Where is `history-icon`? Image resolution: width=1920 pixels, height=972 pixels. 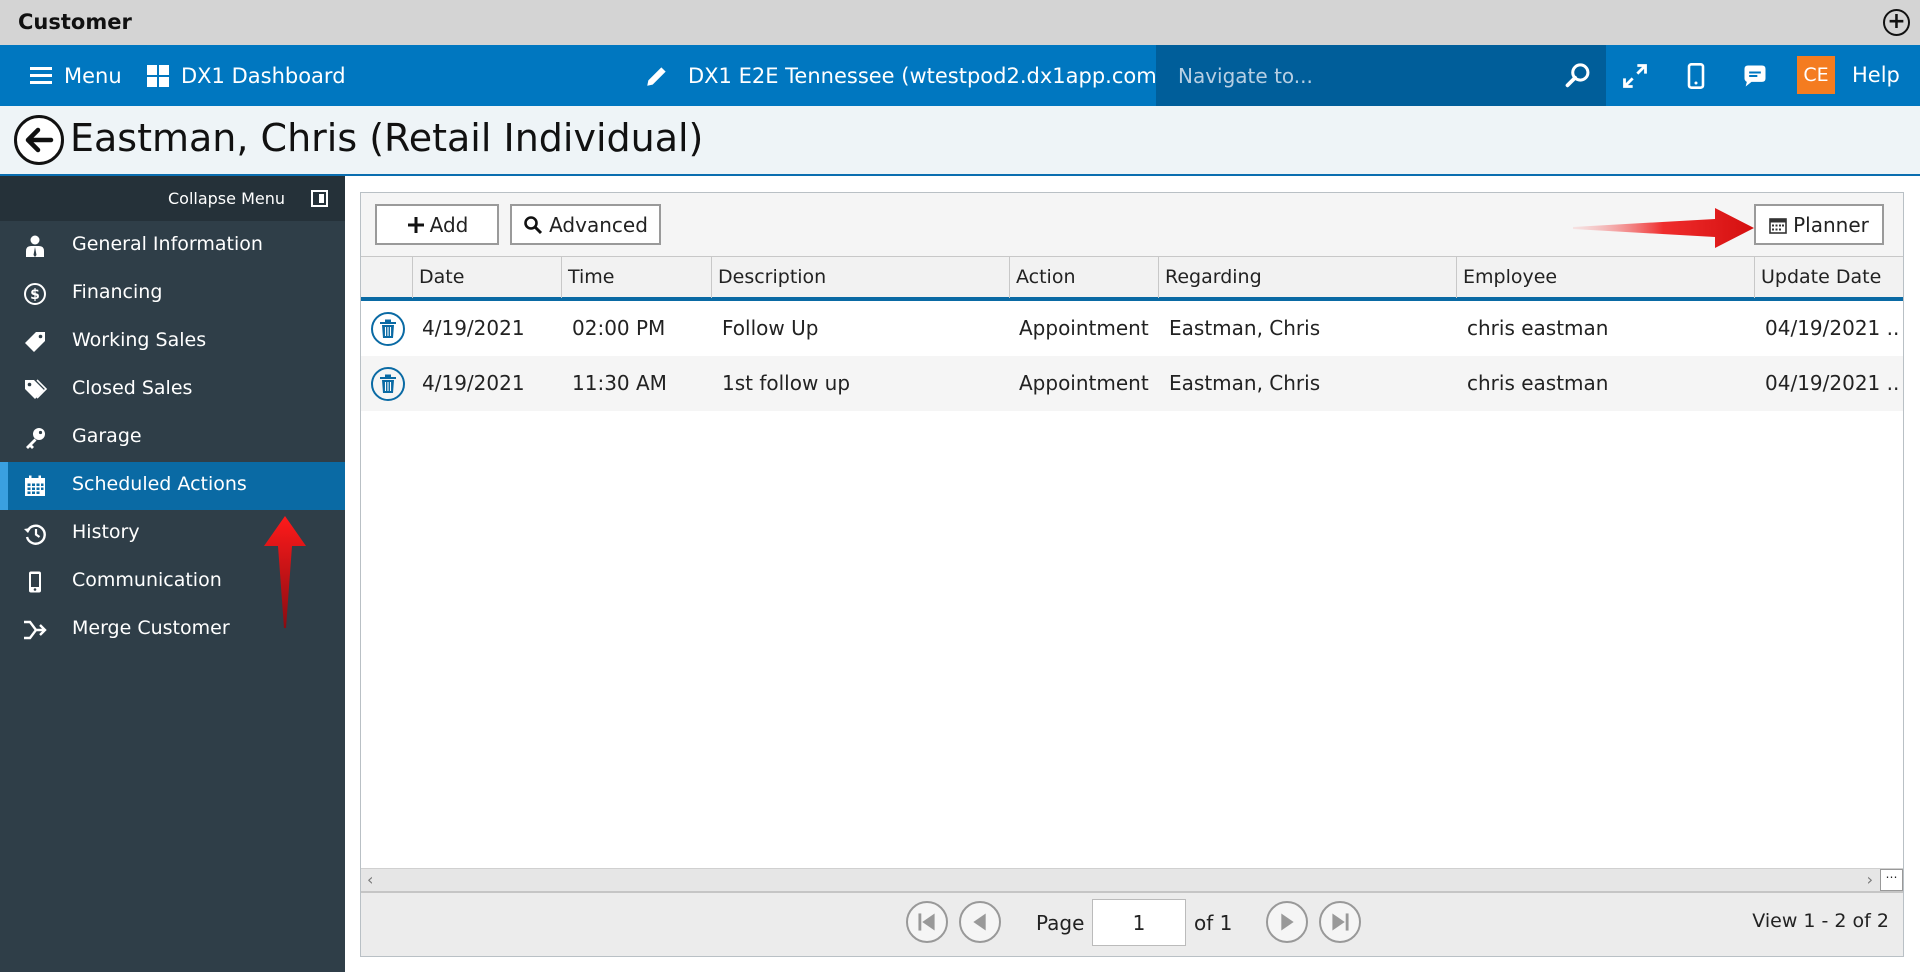 history-icon is located at coordinates (35, 534).